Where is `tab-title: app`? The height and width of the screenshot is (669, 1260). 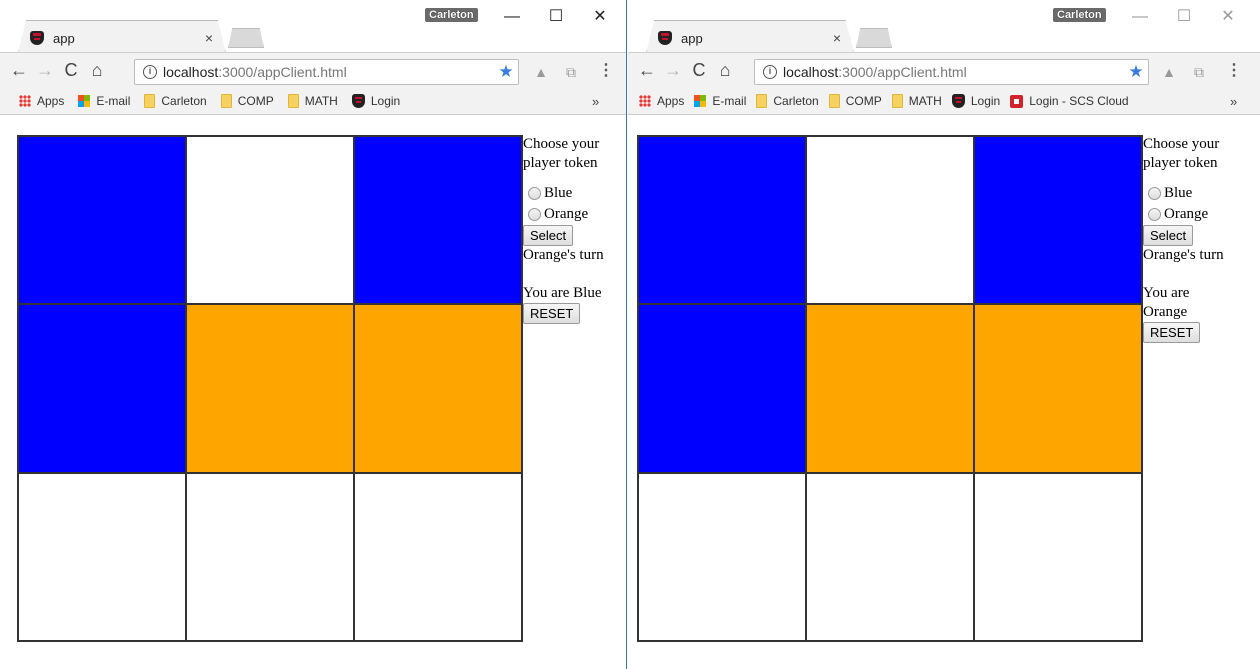 tab-title: app is located at coordinates (64, 38).